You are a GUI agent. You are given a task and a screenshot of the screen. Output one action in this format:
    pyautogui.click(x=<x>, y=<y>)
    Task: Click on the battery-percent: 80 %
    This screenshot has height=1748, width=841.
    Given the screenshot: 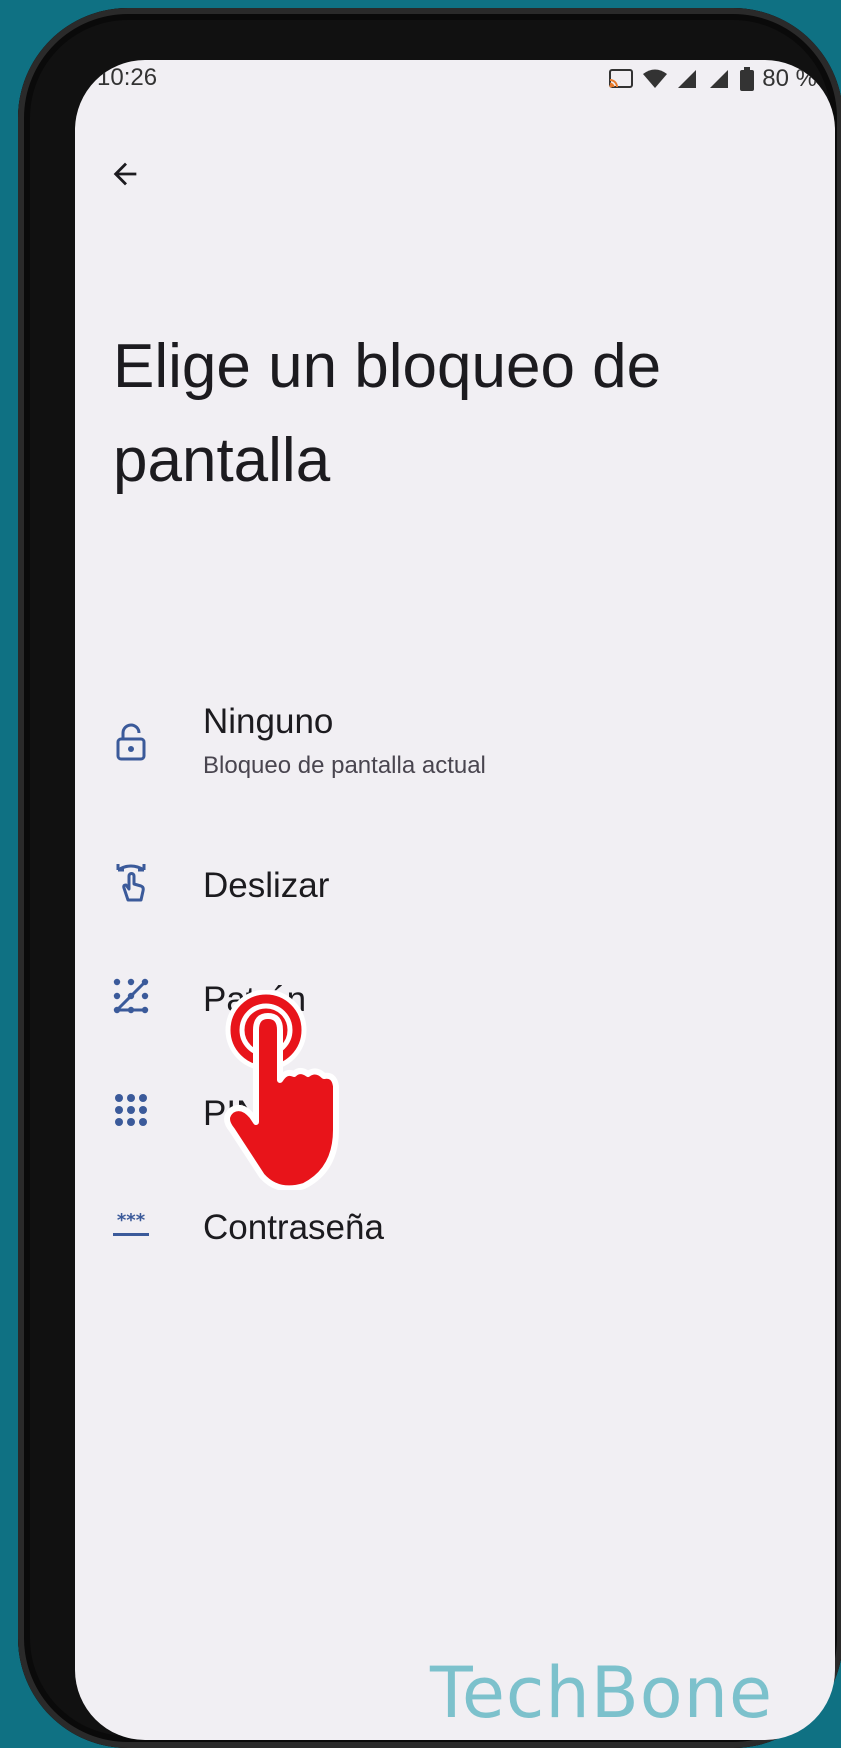 What is the action you would take?
    pyautogui.click(x=789, y=78)
    